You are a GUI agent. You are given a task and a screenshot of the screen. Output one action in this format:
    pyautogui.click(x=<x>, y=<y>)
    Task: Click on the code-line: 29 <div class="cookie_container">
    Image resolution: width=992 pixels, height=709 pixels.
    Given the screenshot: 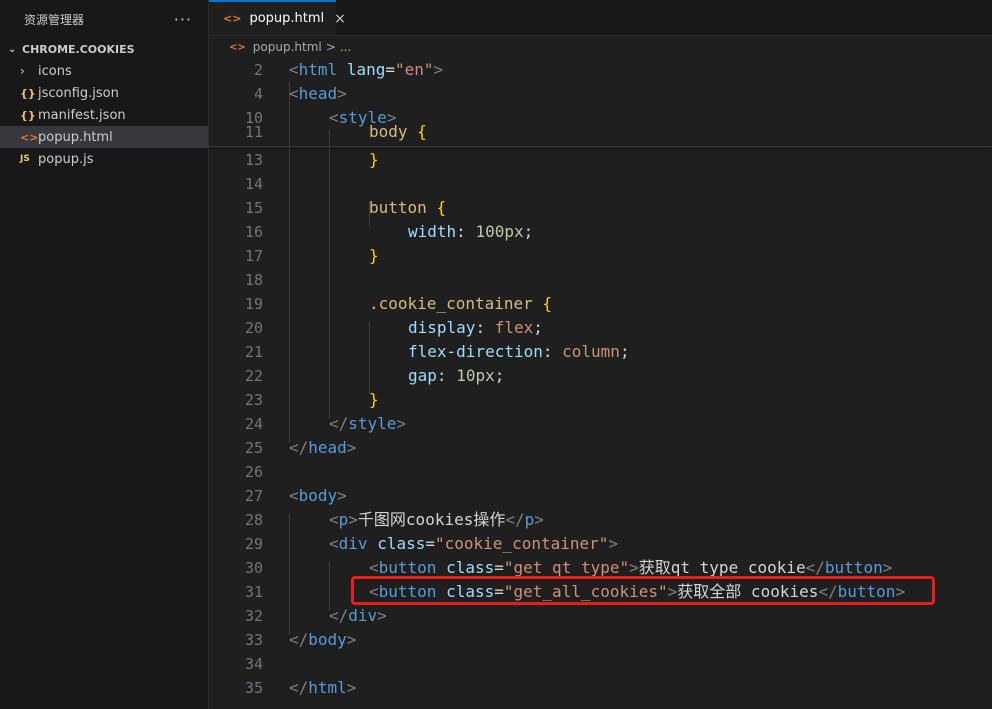 What is the action you would take?
    pyautogui.click(x=600, y=544)
    